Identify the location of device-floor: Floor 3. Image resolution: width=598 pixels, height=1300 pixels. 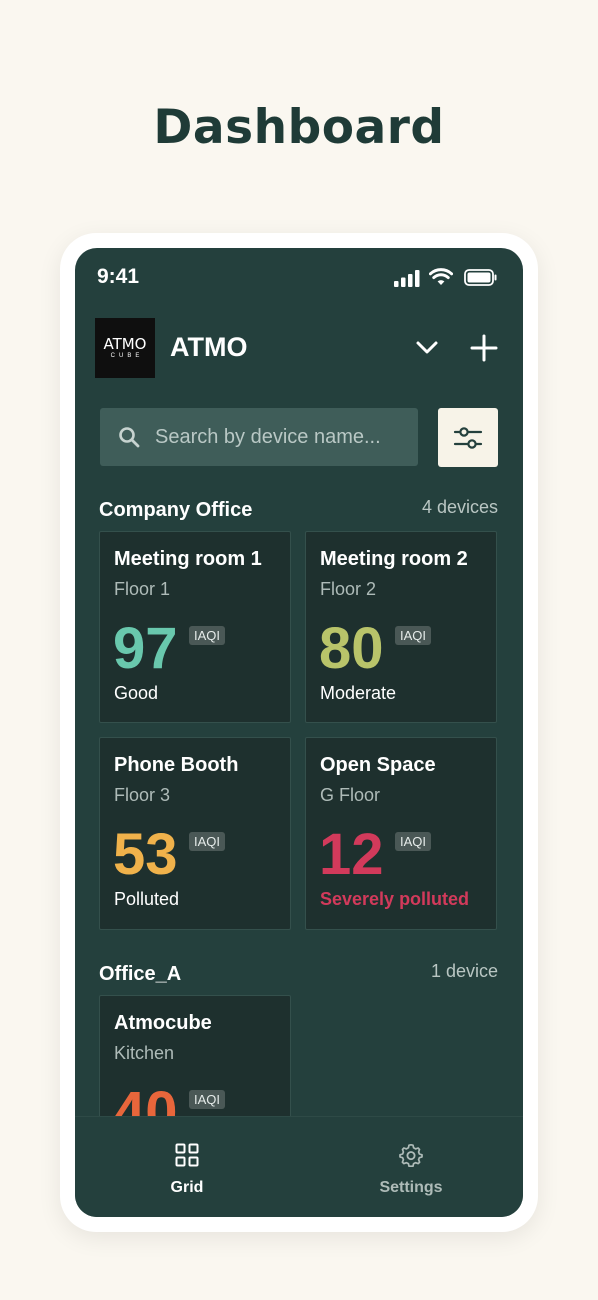
(142, 795).